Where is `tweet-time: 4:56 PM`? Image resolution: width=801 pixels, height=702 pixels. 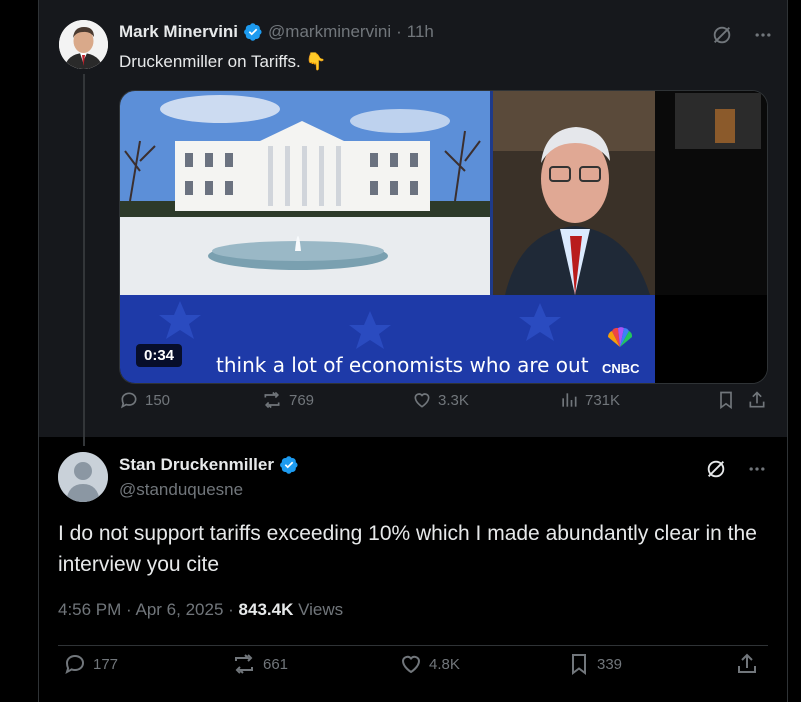
tweet-time: 4:56 PM is located at coordinates (89, 609).